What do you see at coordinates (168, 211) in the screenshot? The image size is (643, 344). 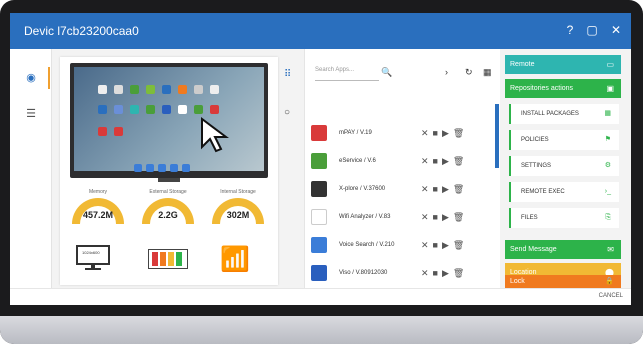 I see `external-storage-gauge: External Storage 2.2G` at bounding box center [168, 211].